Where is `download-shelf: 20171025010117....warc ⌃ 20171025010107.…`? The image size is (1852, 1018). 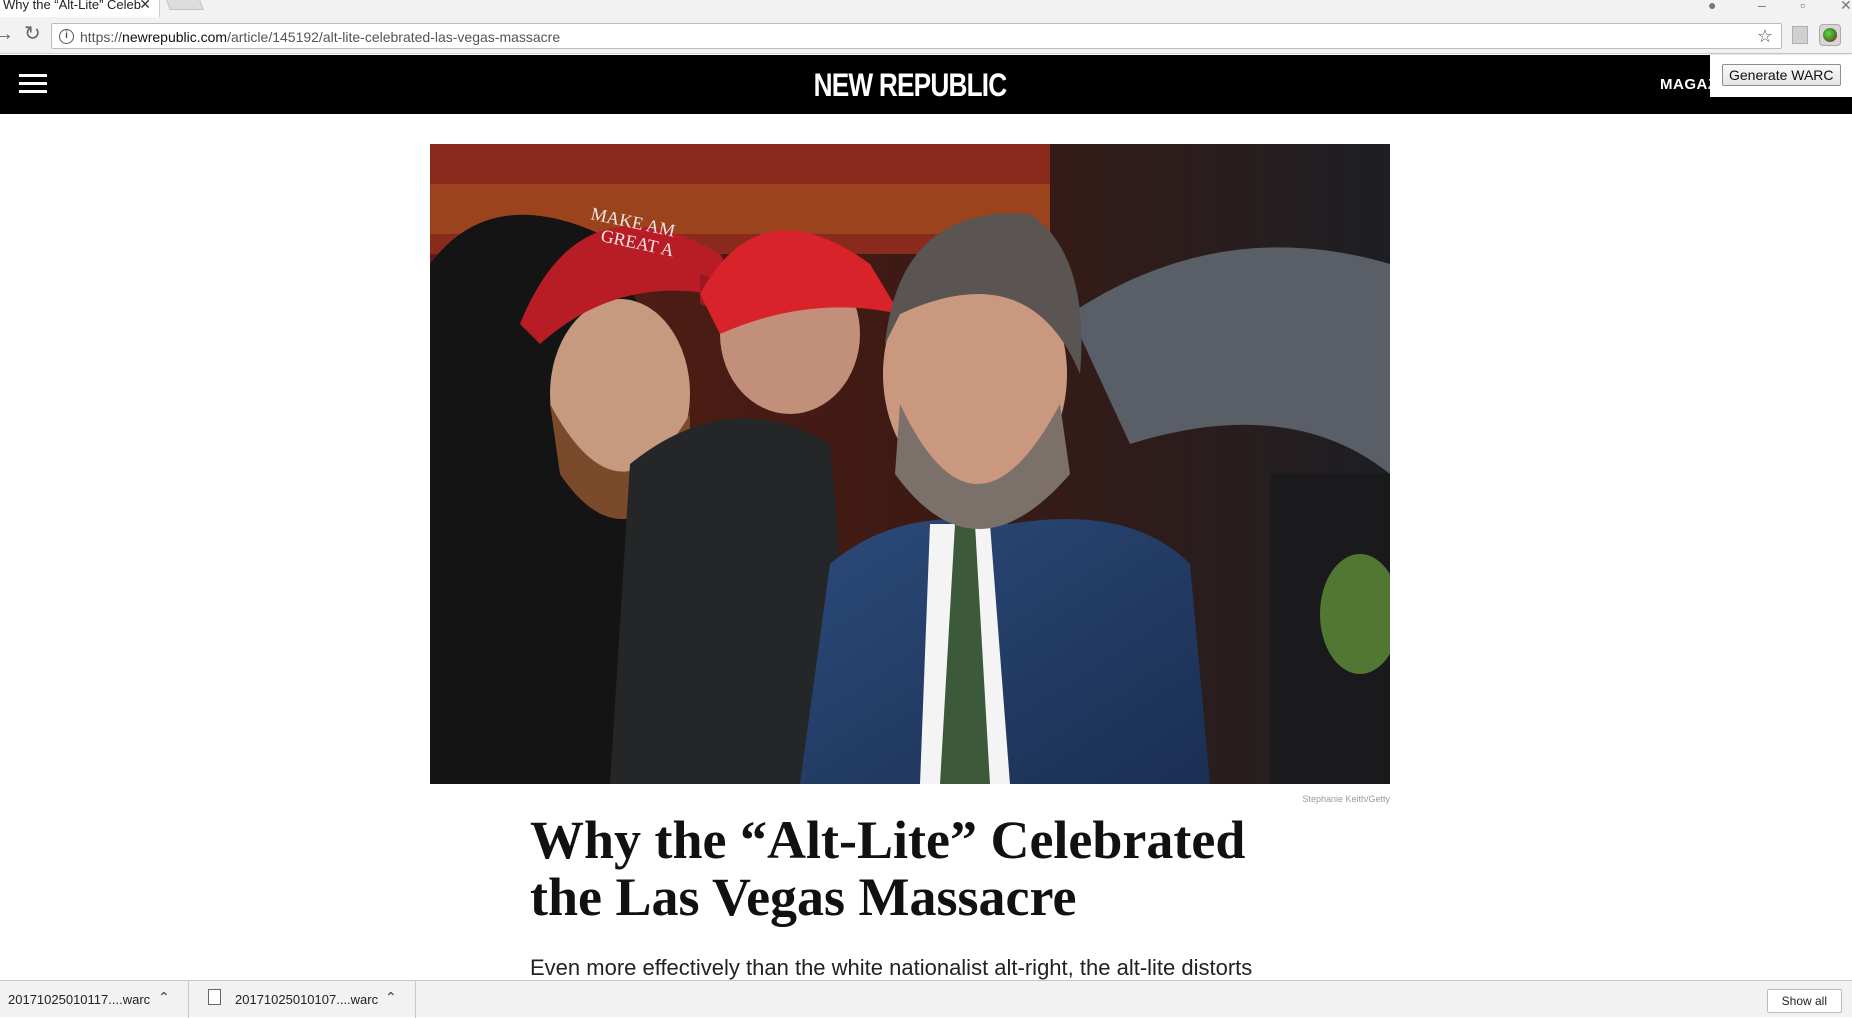
download-shelf: 20171025010117....warc ⌃ 20171025010107.… is located at coordinates (926, 999).